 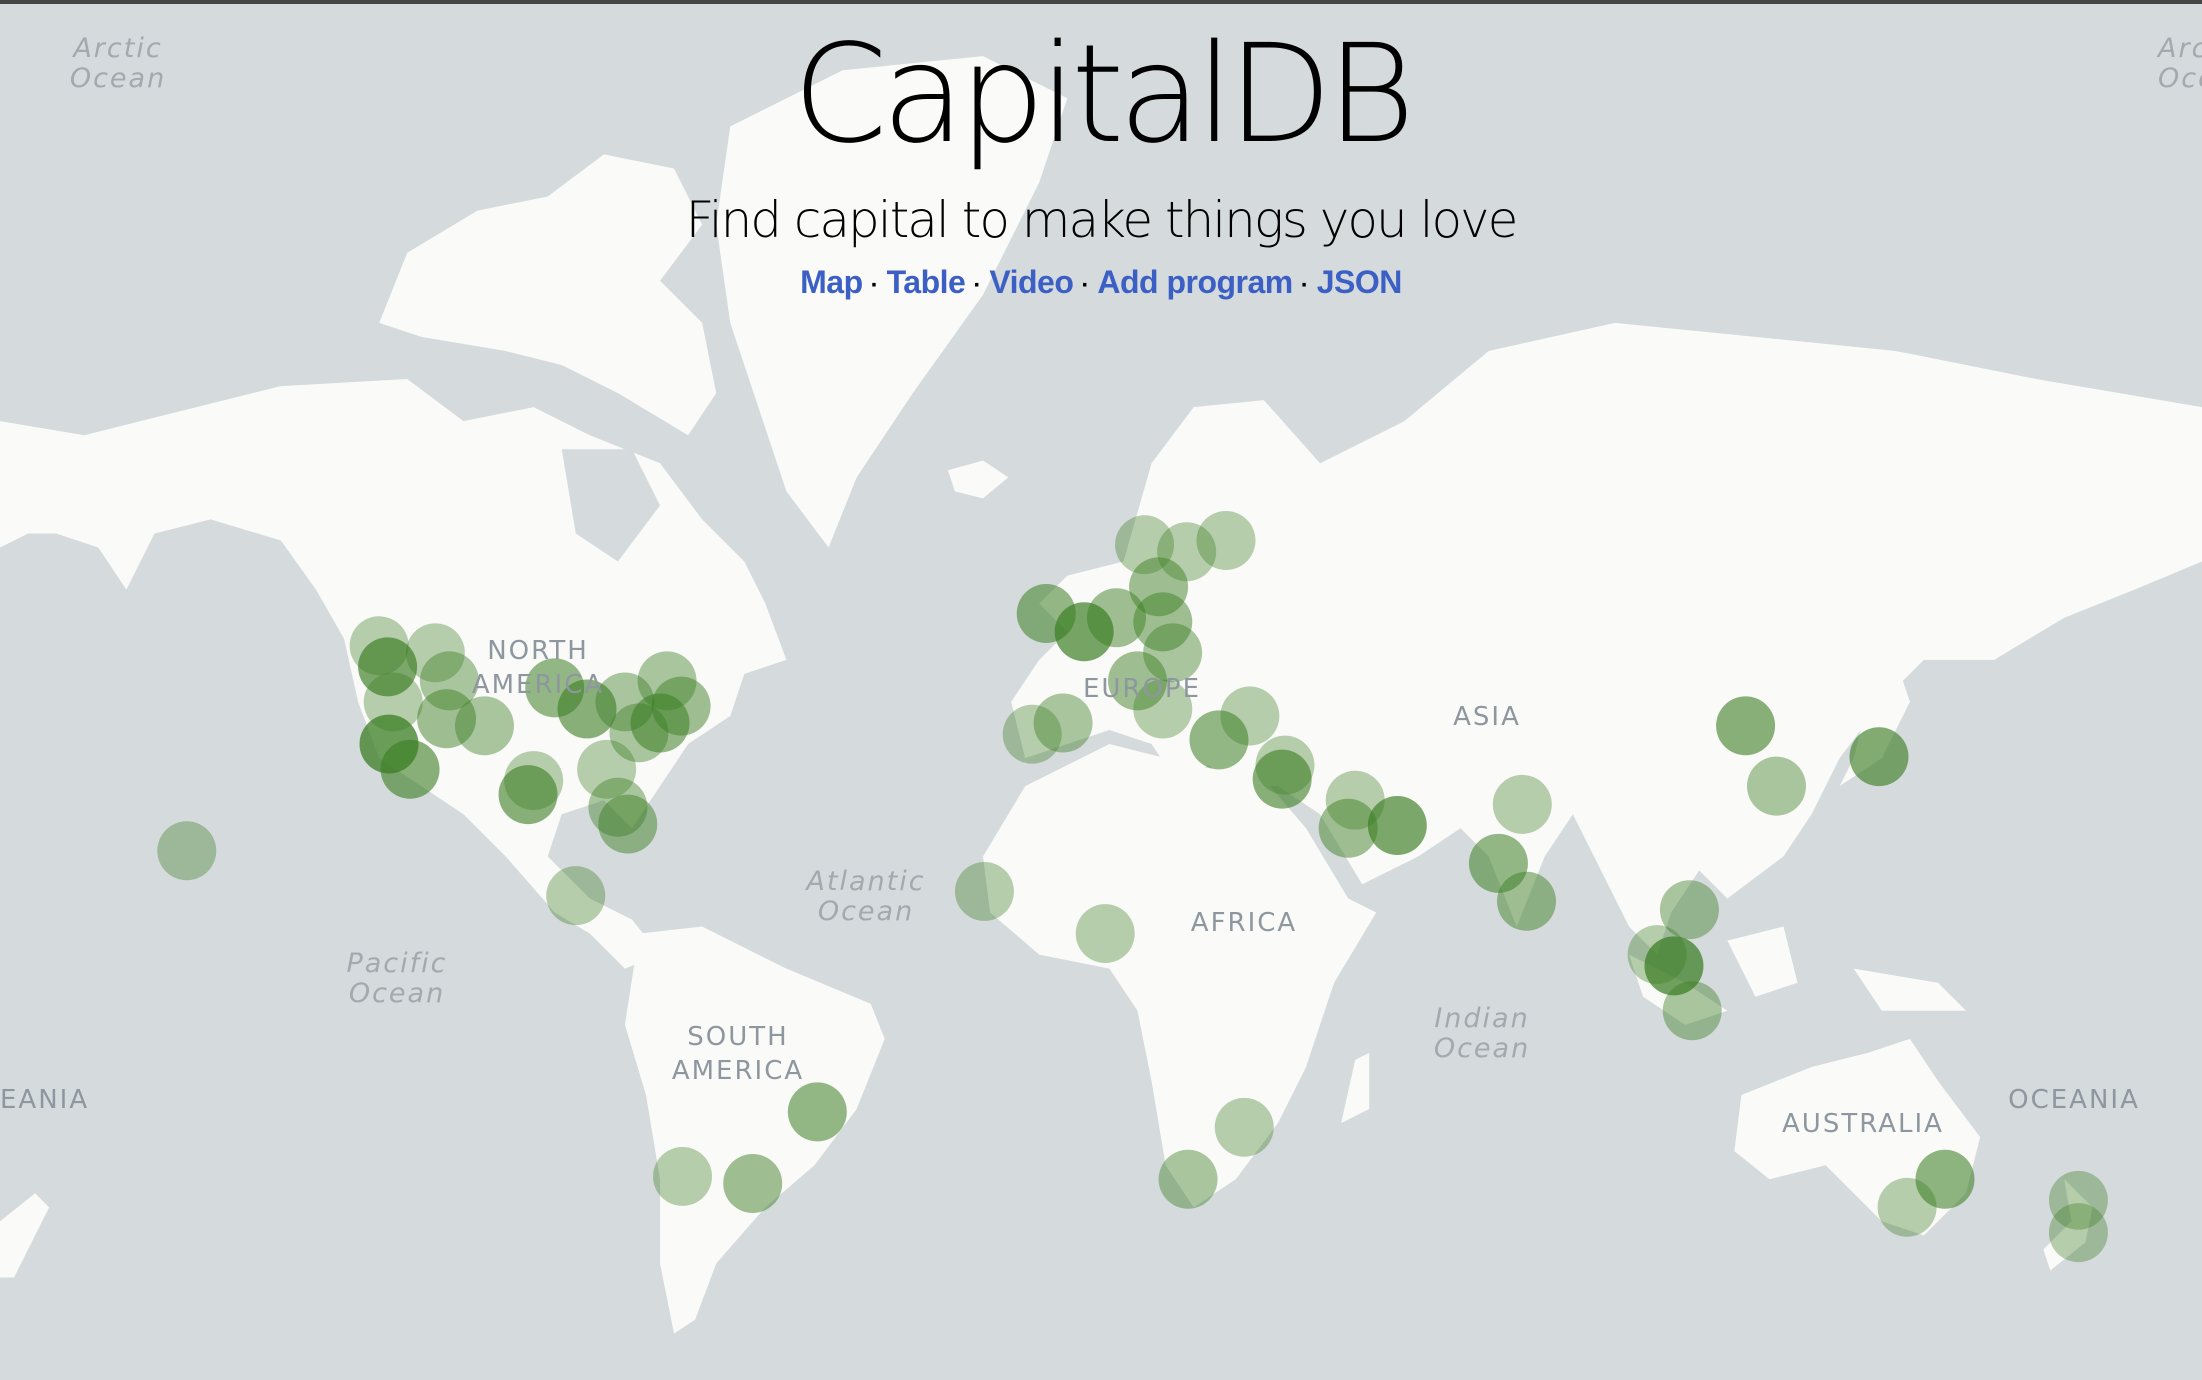 What do you see at coordinates (1104, 95) in the screenshot?
I see `site-title: CapitalDB` at bounding box center [1104, 95].